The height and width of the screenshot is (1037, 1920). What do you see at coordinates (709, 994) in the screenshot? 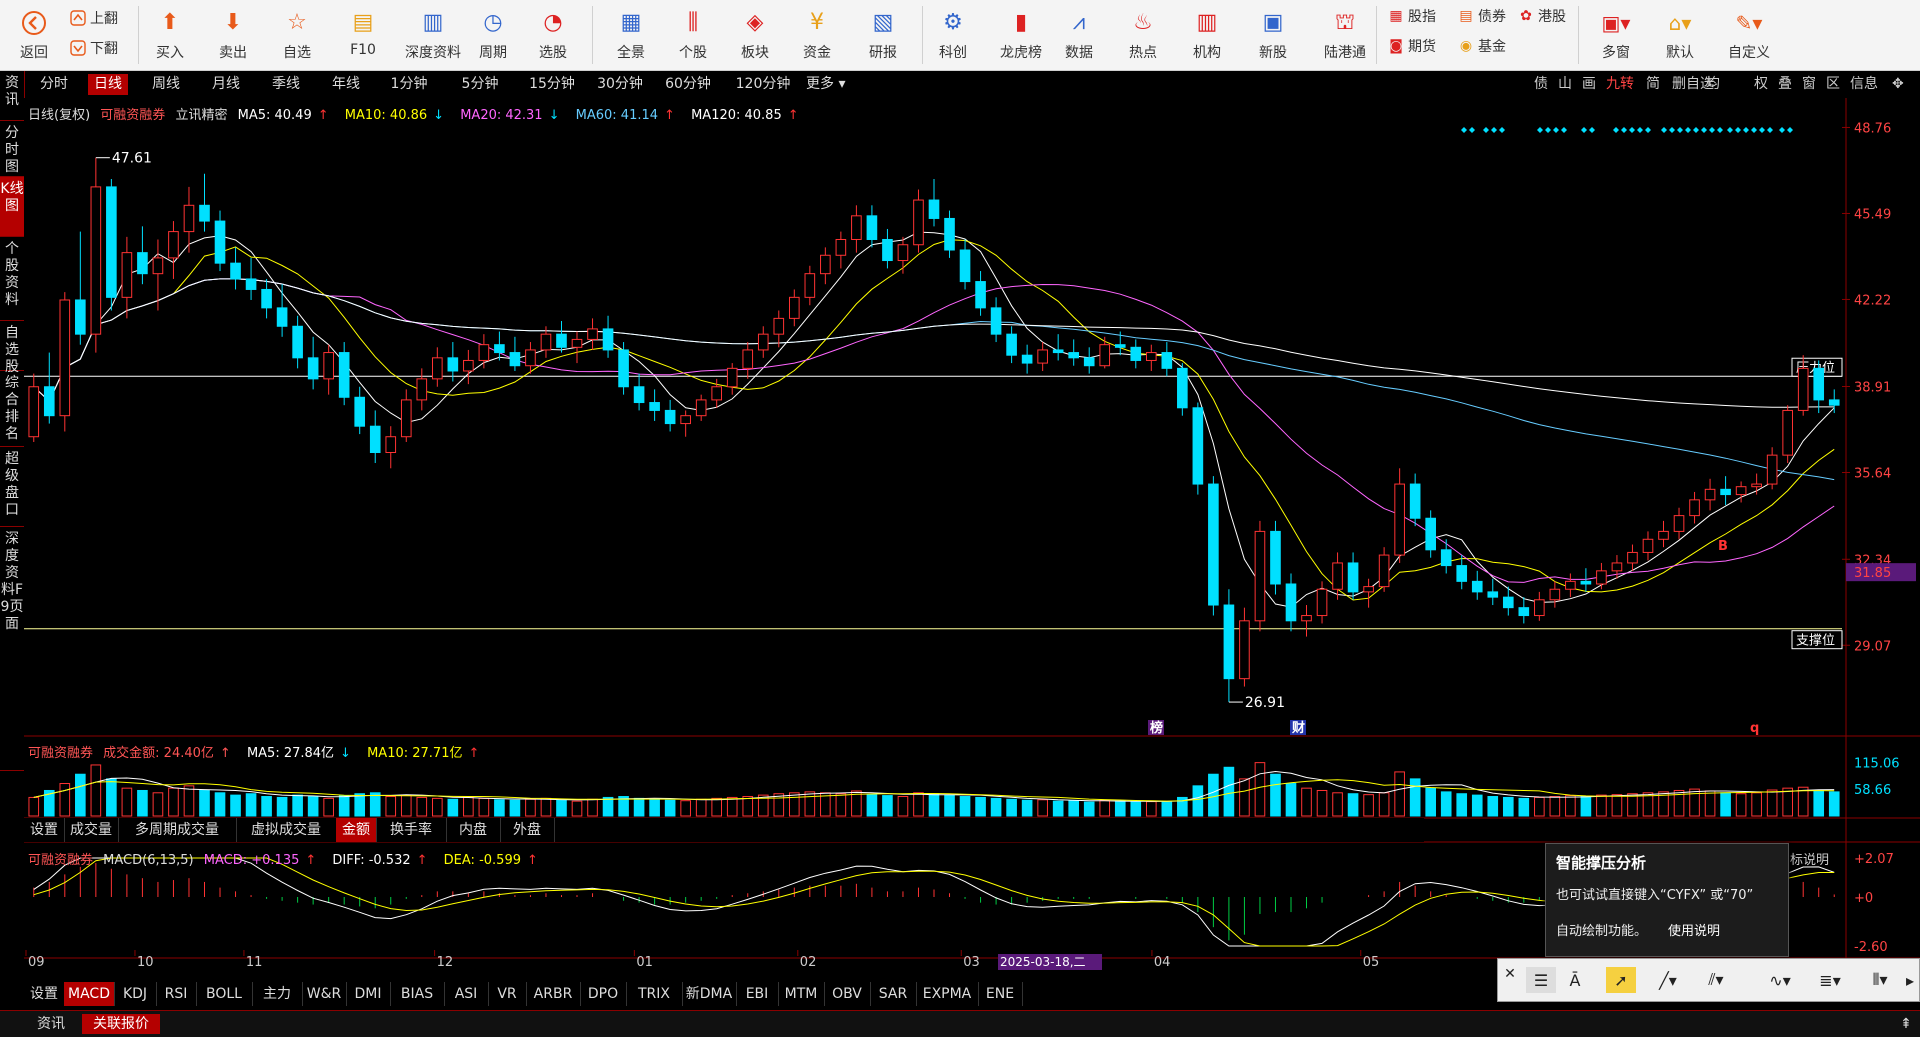
I see `indicator-tab-14: 新DMA` at bounding box center [709, 994].